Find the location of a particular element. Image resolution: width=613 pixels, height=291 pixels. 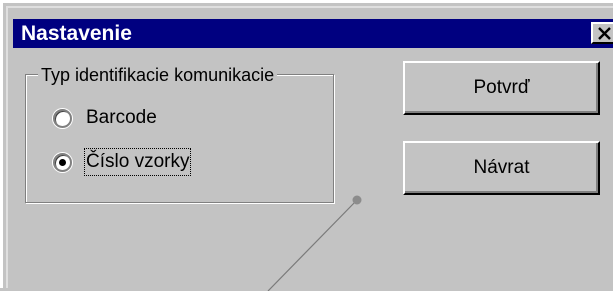

pointer-line is located at coordinates (314, 243).